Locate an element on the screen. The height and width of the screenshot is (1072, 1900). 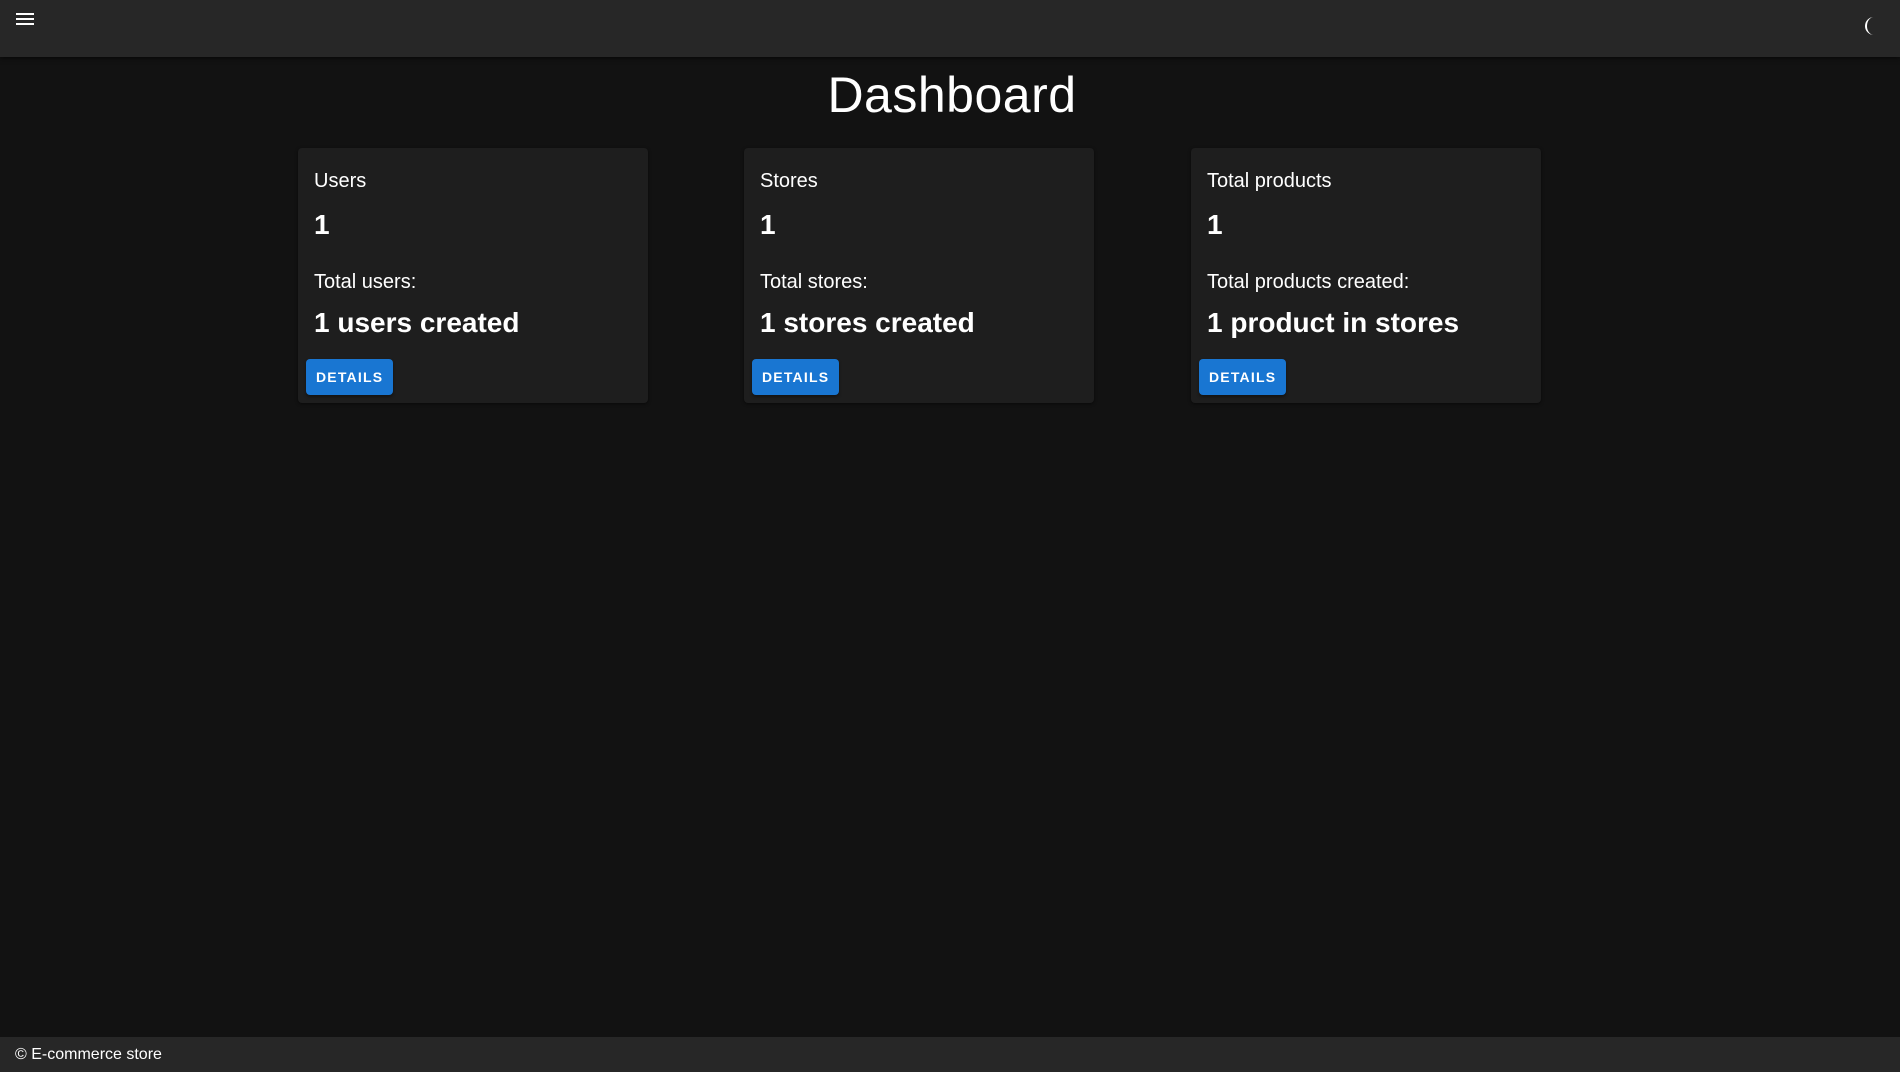
card-subtitle: Total users: is located at coordinates (365, 282).